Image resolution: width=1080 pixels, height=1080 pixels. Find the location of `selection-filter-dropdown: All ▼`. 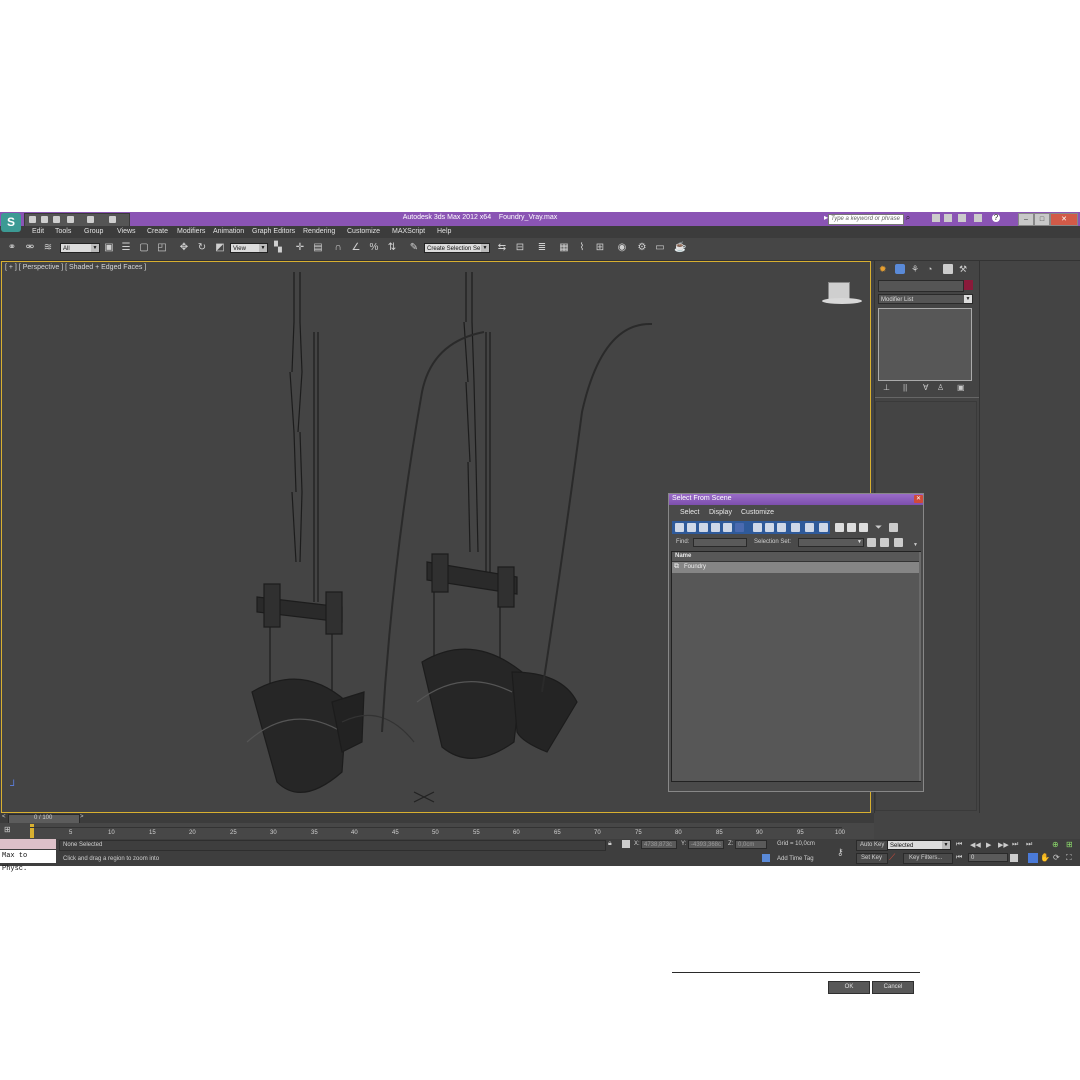

selection-filter-dropdown: All ▼ is located at coordinates (80, 248).